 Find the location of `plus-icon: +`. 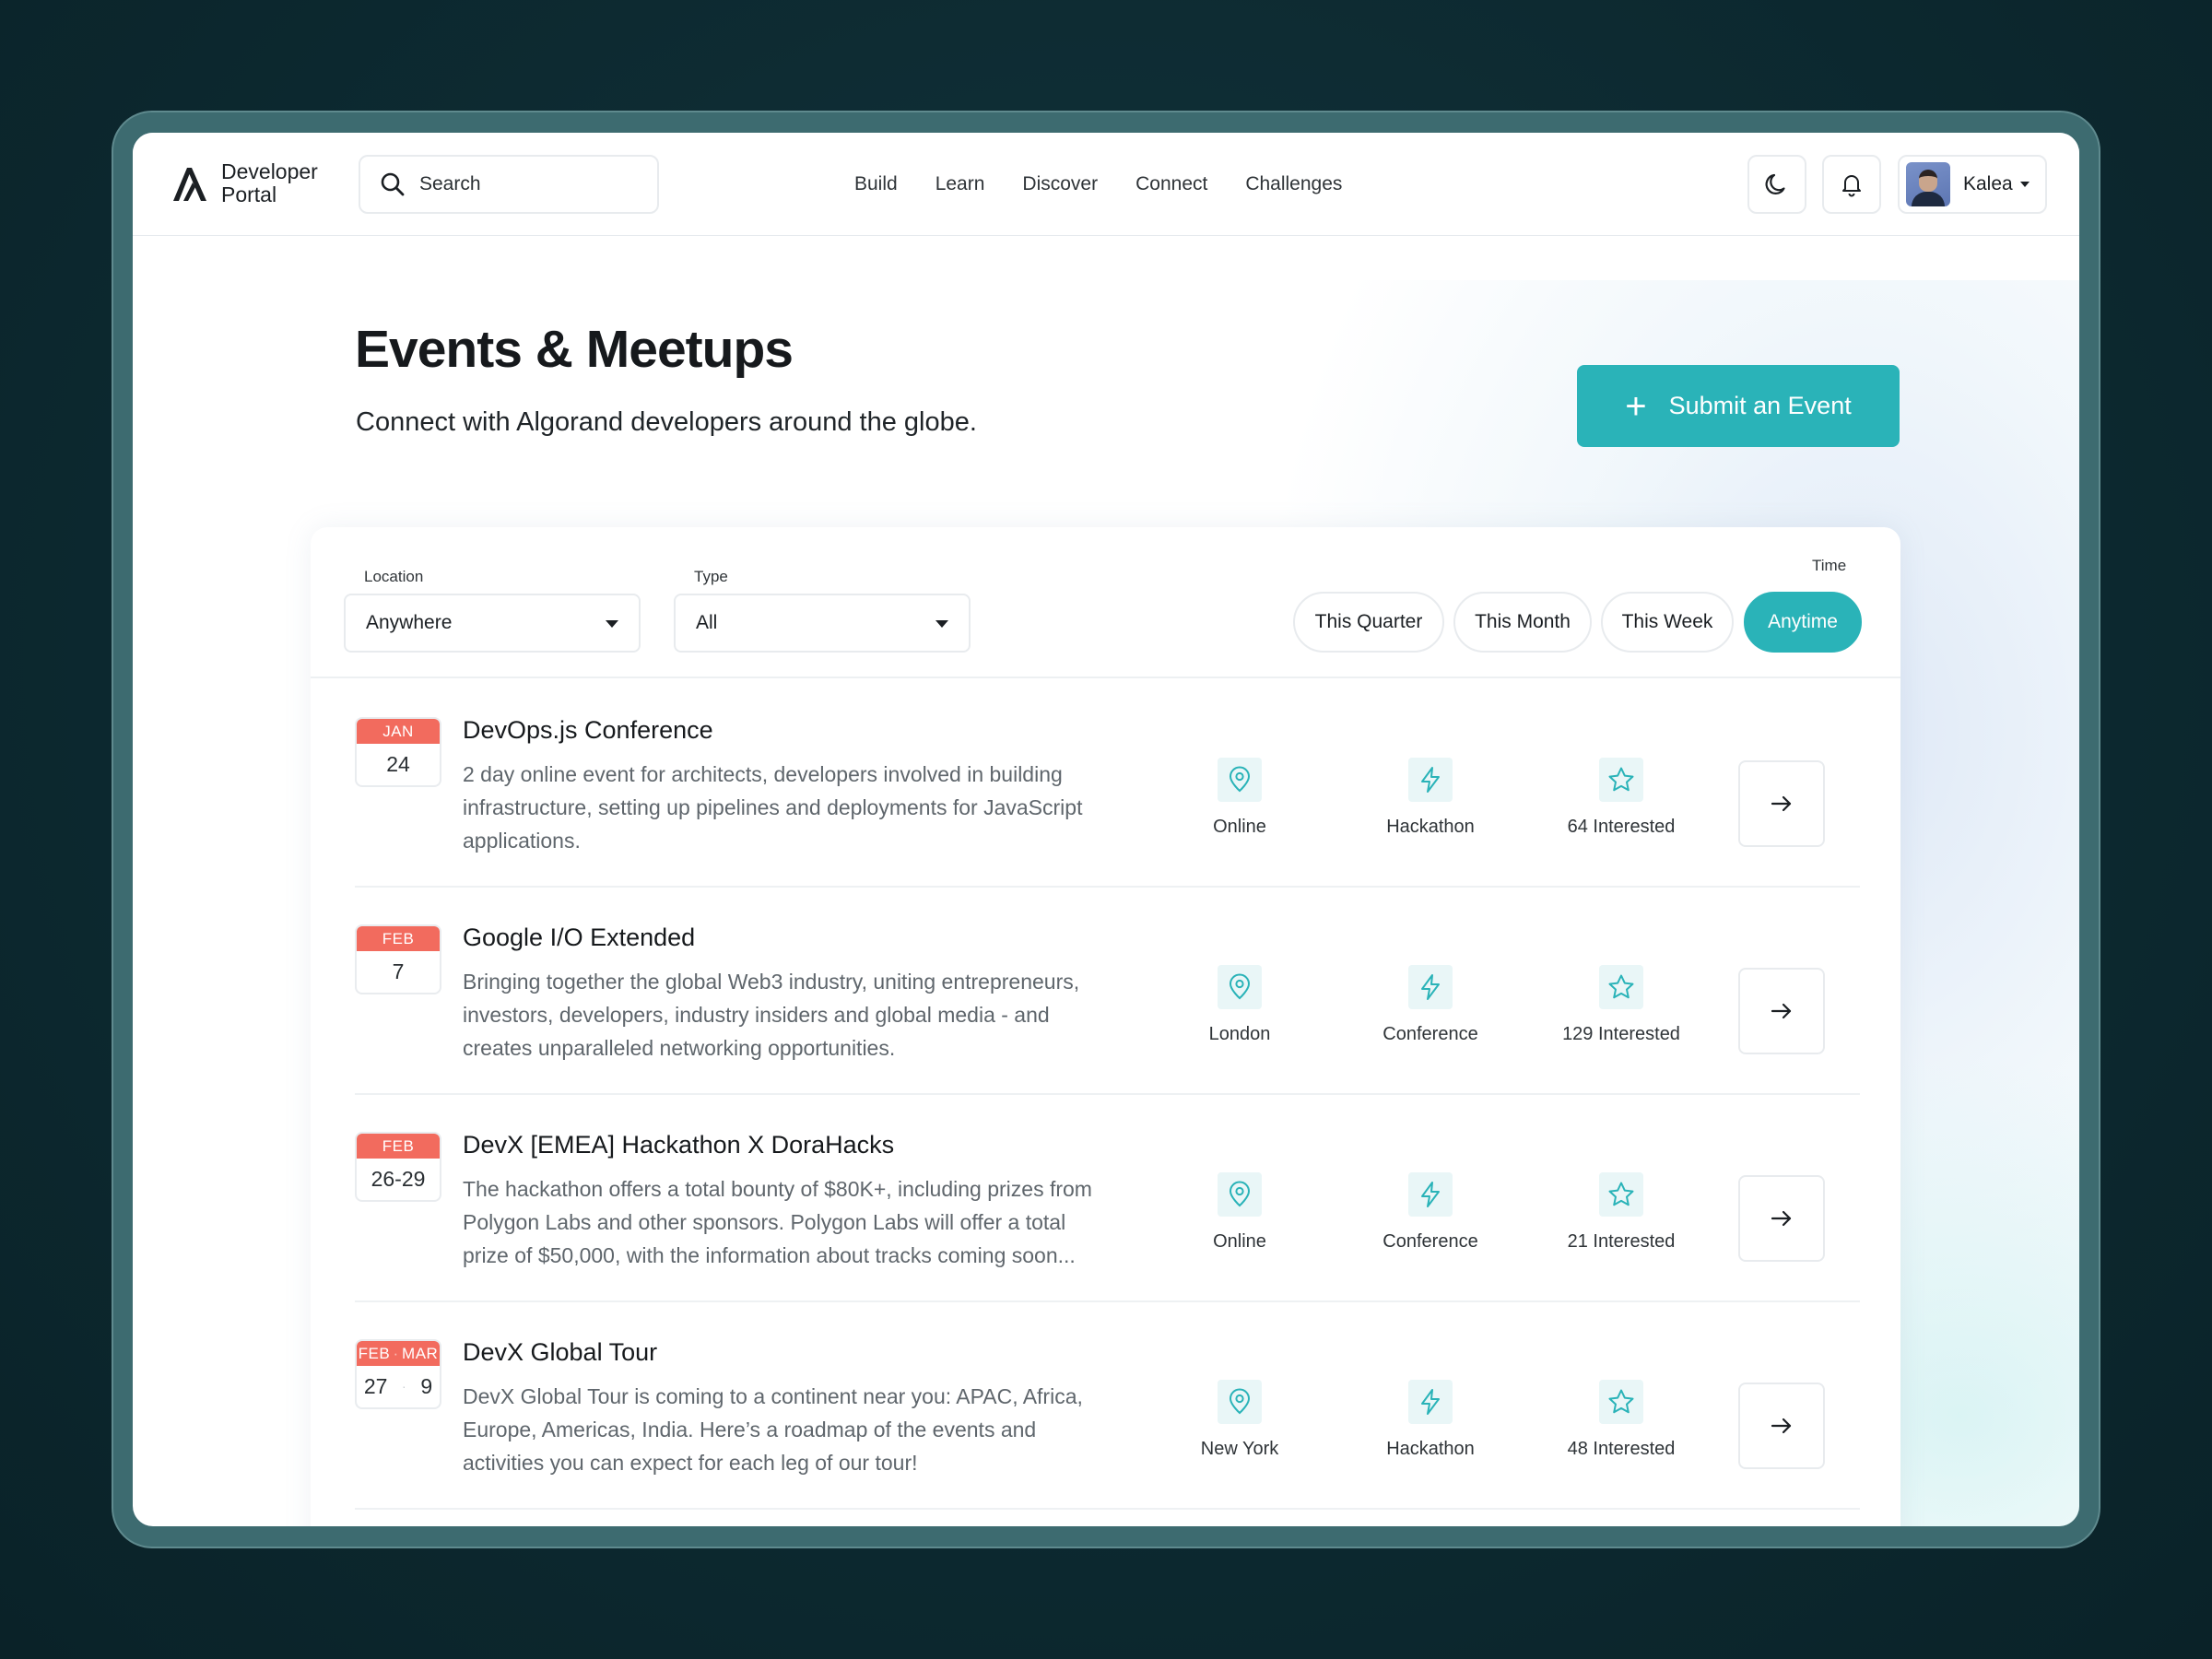

plus-icon: + is located at coordinates (1636, 406).